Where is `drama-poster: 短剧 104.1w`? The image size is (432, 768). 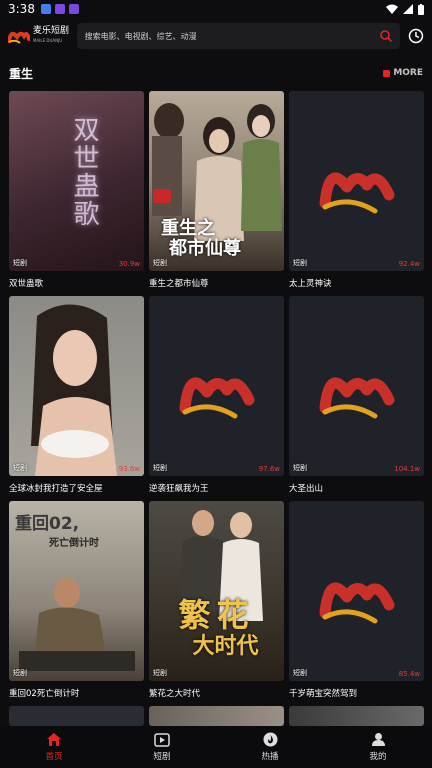 drama-poster: 短剧 104.1w is located at coordinates (356, 386).